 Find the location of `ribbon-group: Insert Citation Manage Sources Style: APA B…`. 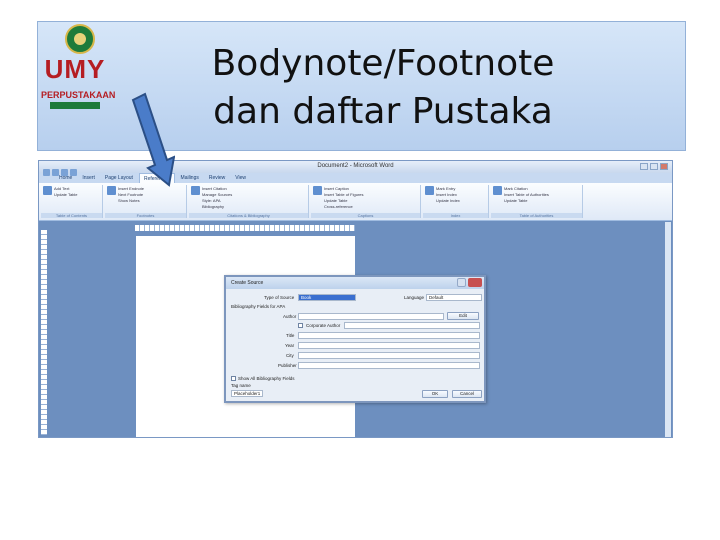

ribbon-group: Insert Citation Manage Sources Style: APA B… is located at coordinates (249, 201).